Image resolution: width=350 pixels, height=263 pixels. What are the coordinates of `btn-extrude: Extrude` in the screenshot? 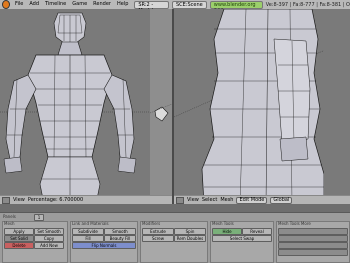 It's located at (158, 231).